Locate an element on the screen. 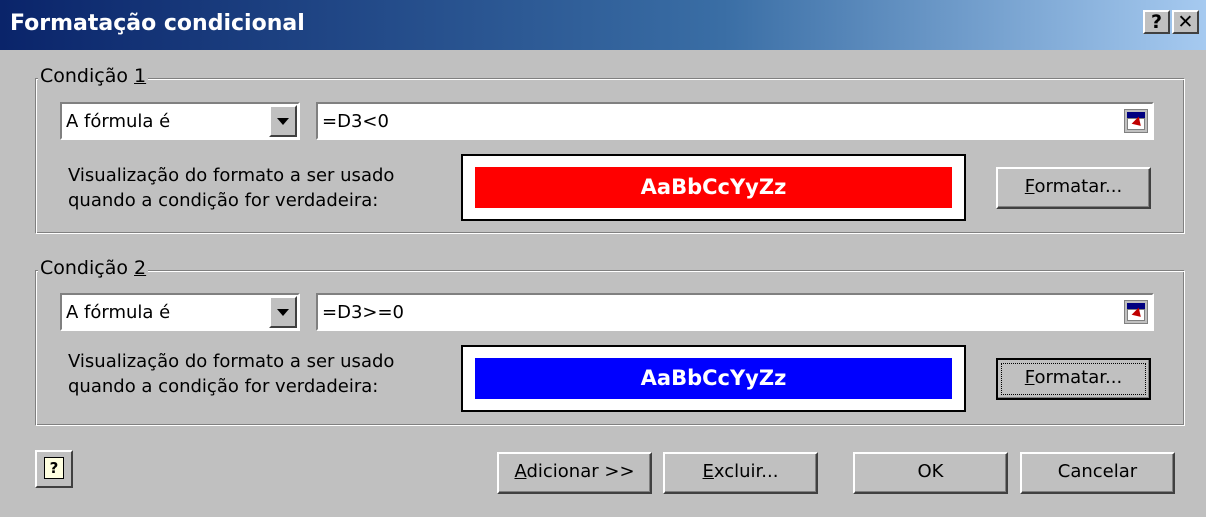 This screenshot has width=1206, height=517. window-title: Formatação condicional is located at coordinates (157, 23).